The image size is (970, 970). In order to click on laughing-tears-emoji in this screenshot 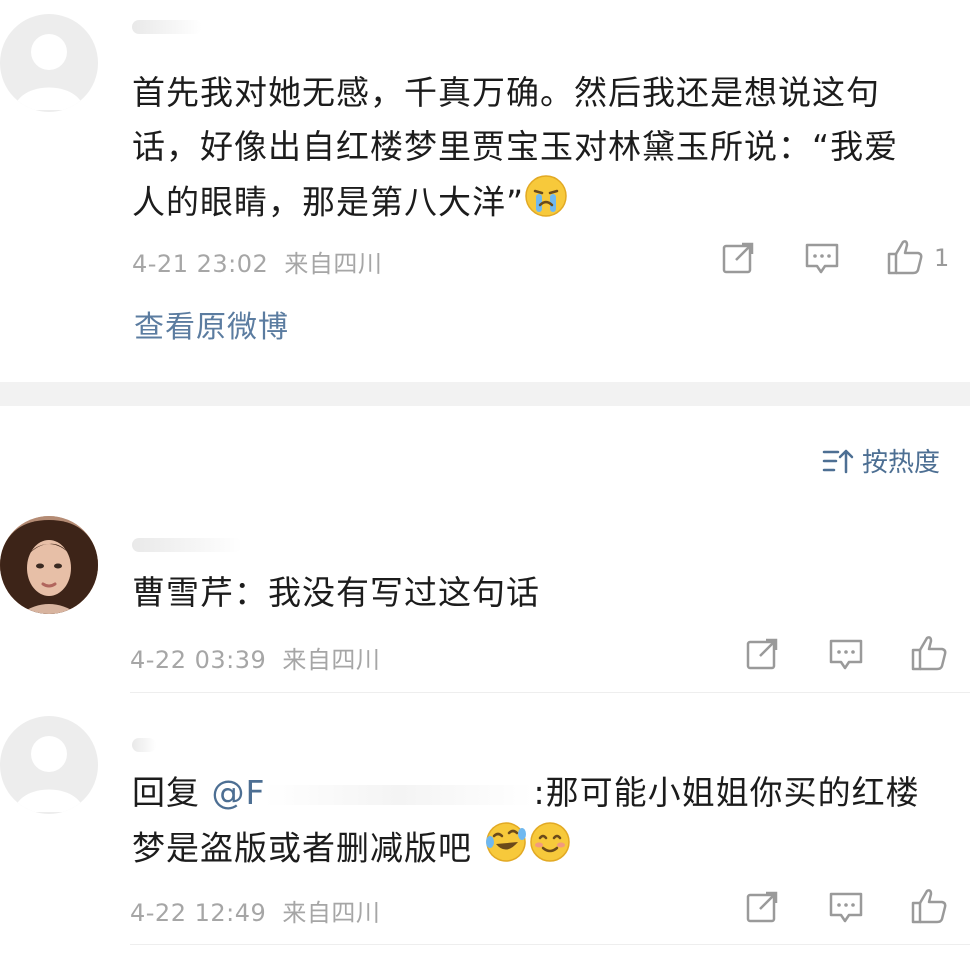, I will do `click(506, 850)`.